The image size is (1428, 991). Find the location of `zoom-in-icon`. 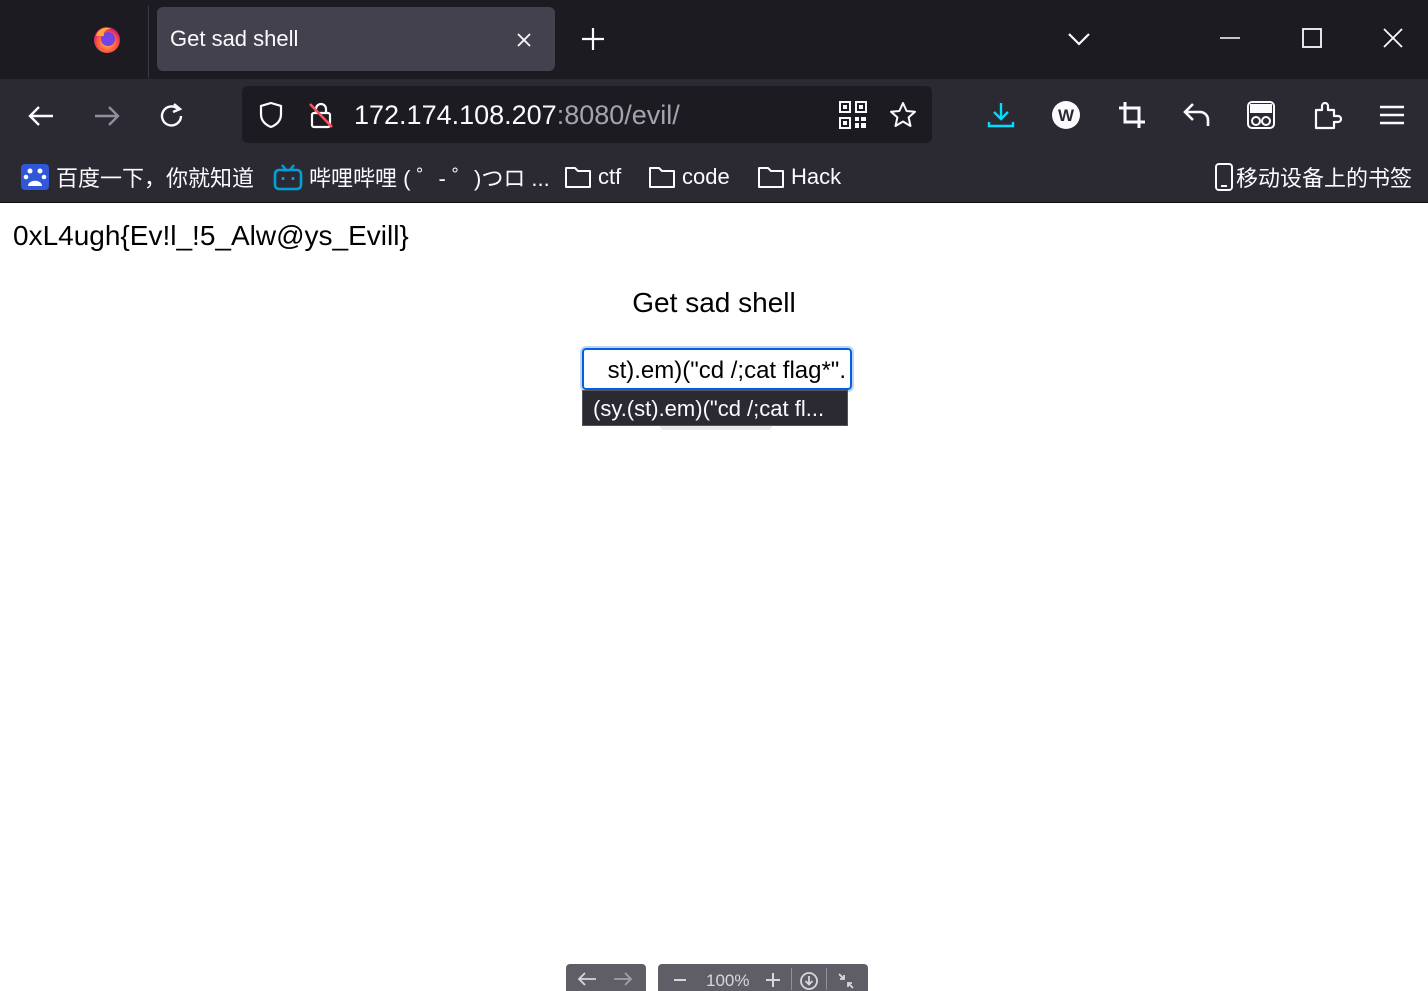

zoom-in-icon is located at coordinates (773, 980).